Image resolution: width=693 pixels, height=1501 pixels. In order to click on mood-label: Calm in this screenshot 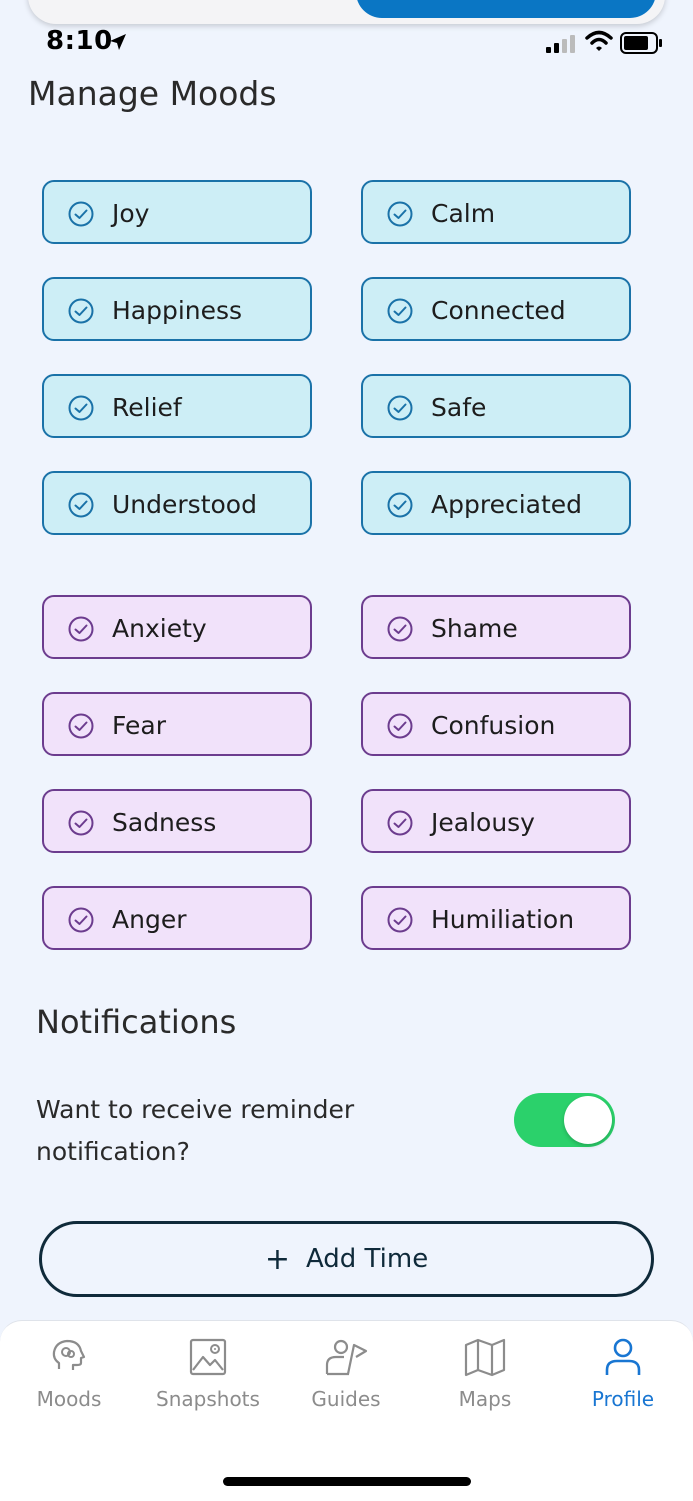, I will do `click(463, 213)`.